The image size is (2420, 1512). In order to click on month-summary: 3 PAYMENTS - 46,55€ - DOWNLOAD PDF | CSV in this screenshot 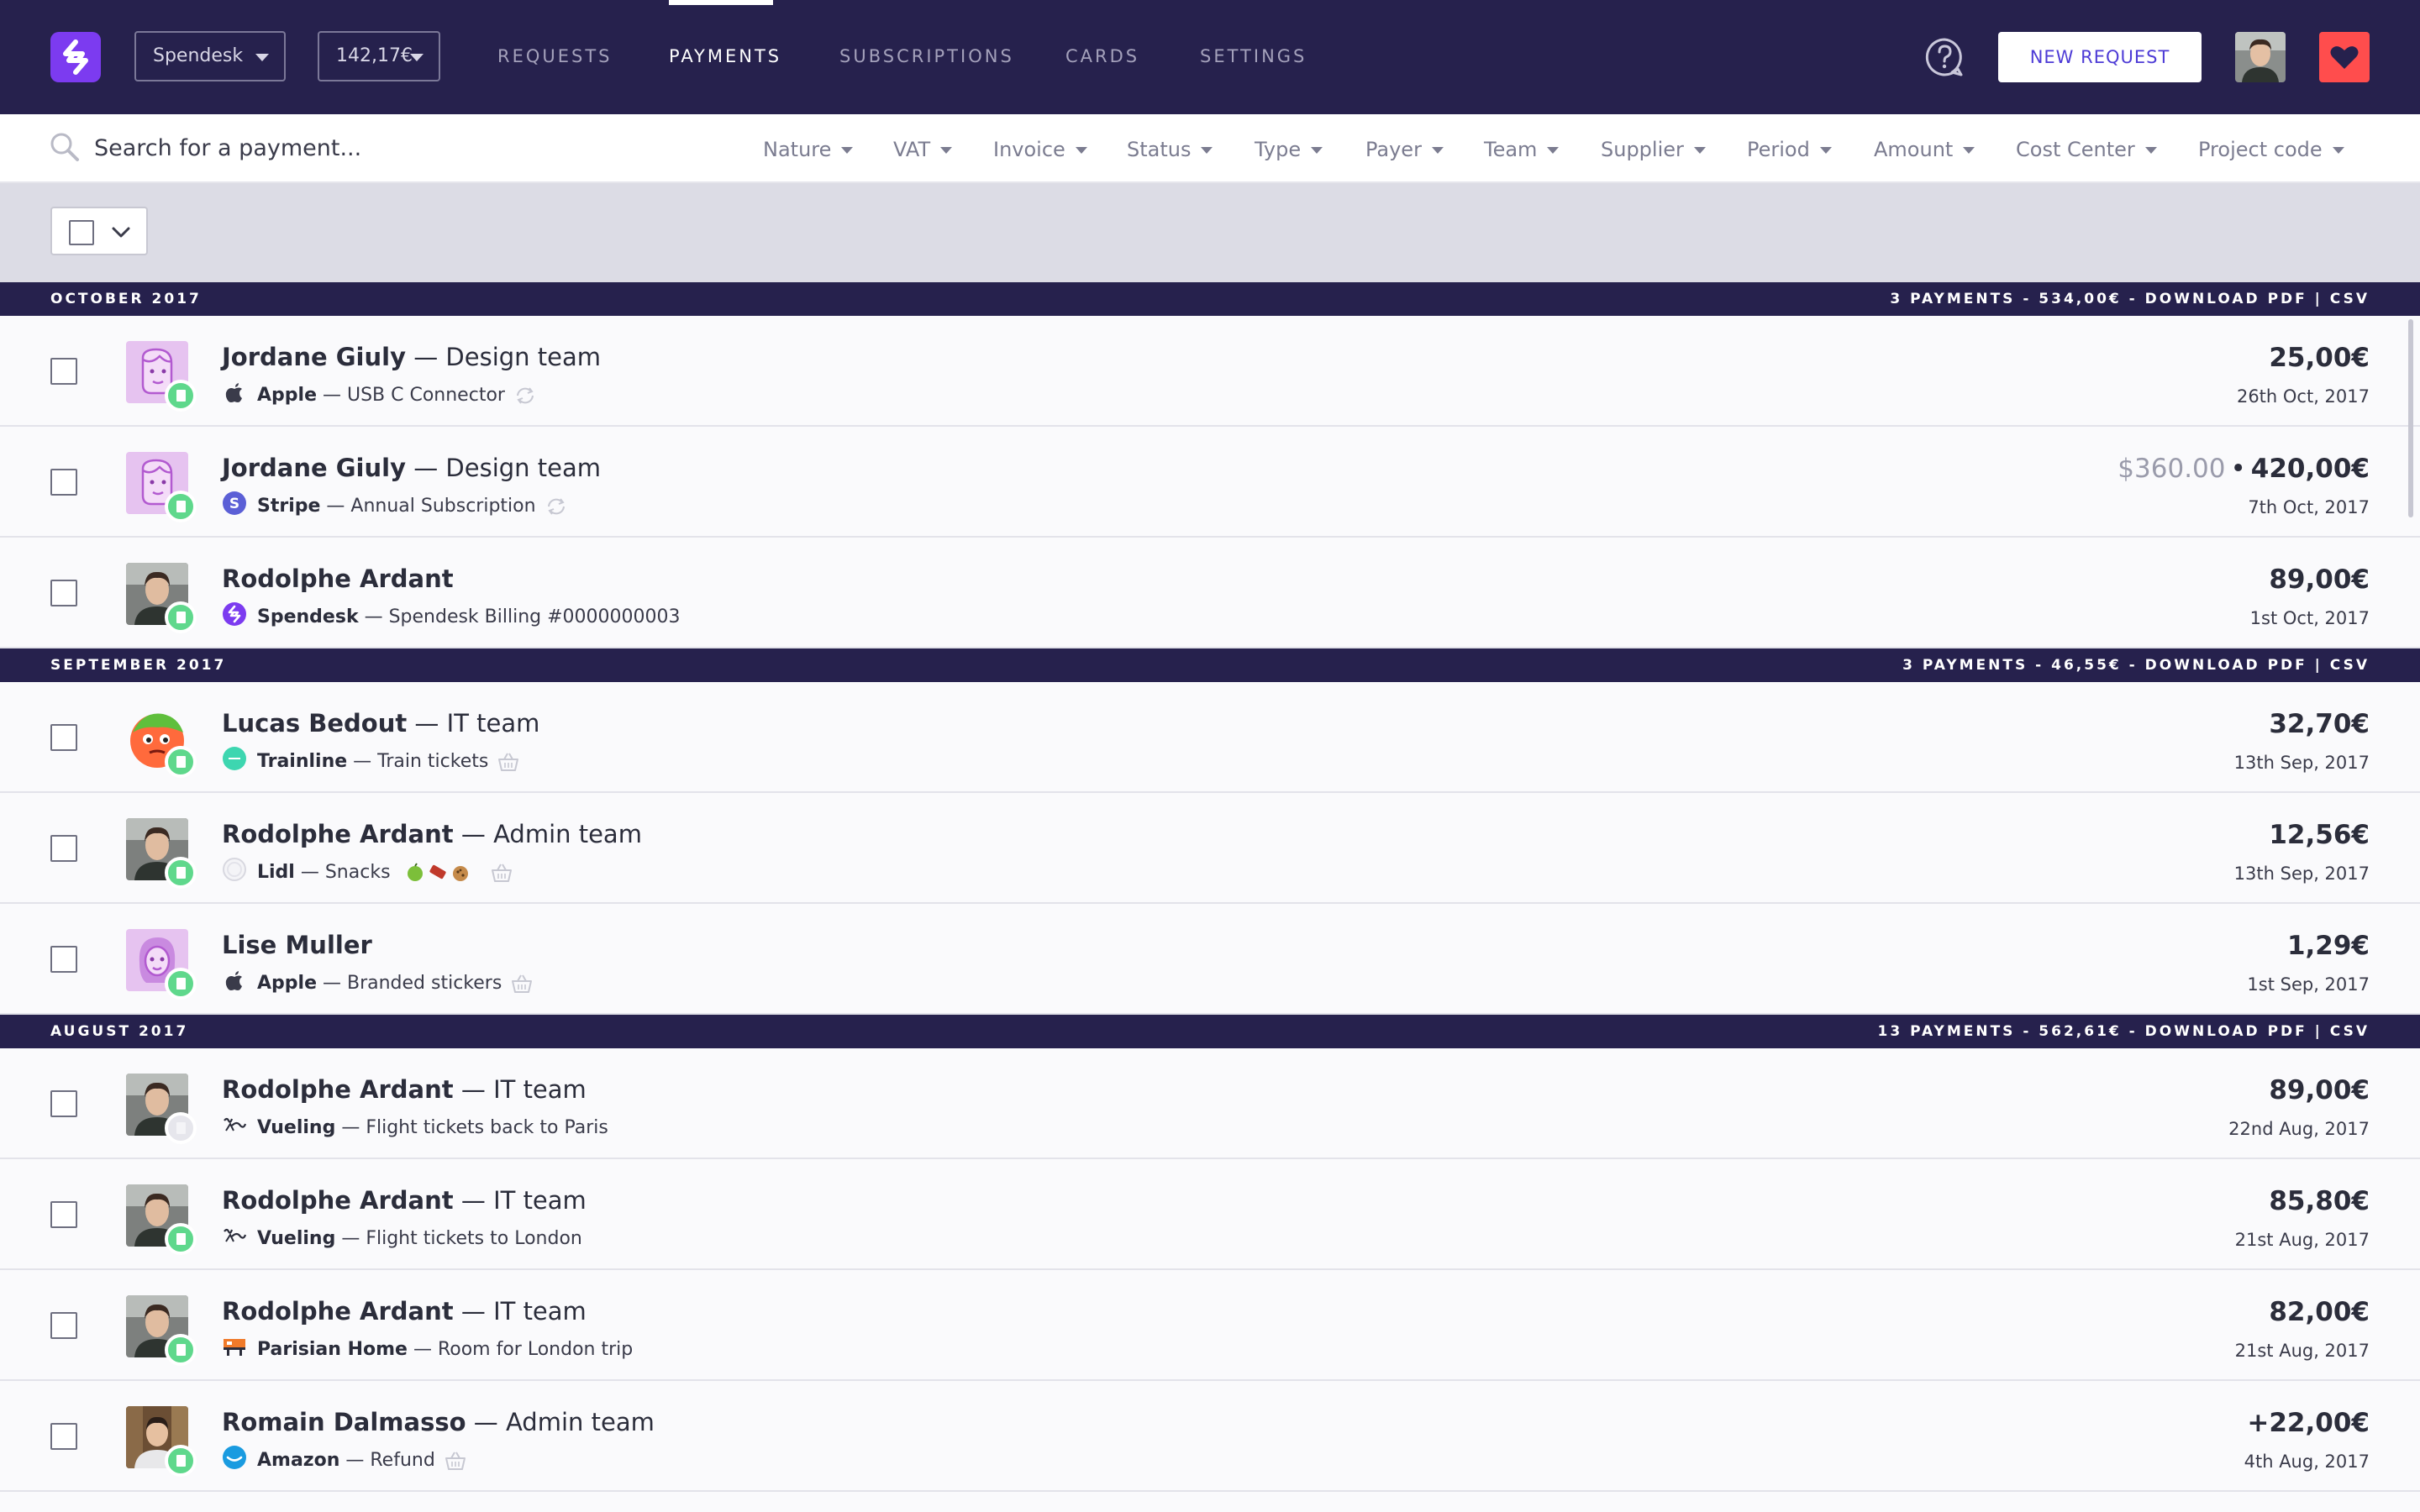, I will do `click(2136, 665)`.